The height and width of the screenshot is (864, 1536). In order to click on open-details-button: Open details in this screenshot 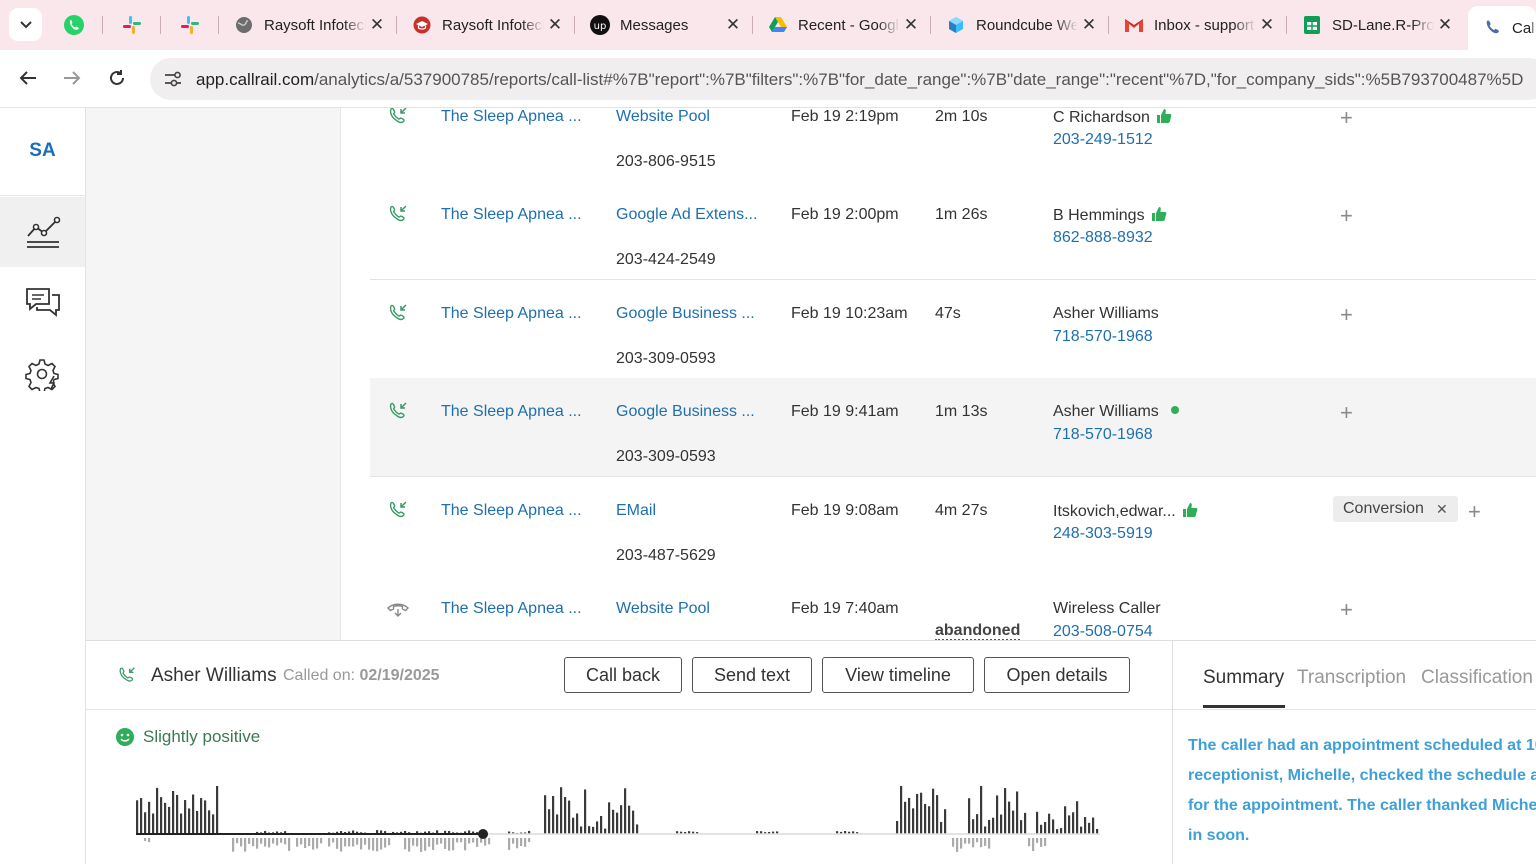, I will do `click(1057, 675)`.